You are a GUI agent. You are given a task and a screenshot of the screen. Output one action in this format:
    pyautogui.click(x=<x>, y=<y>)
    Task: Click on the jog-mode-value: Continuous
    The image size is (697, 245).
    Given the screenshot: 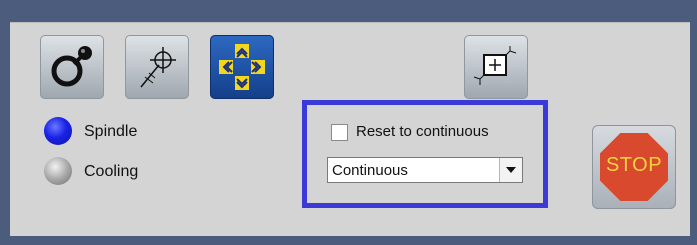 What is the action you would take?
    pyautogui.click(x=370, y=170)
    